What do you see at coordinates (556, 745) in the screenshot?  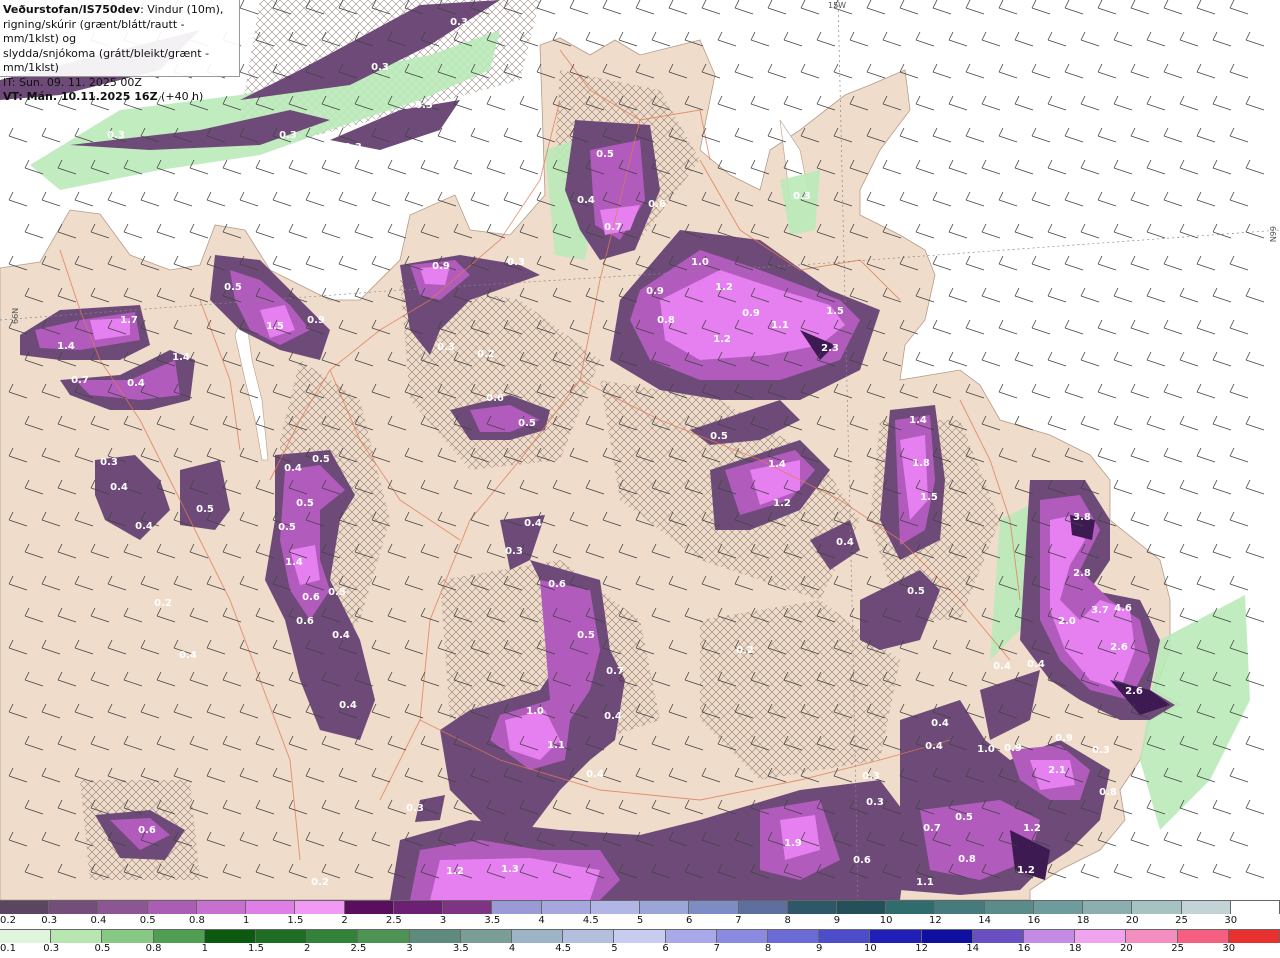 I see `precip-value: 1.1` at bounding box center [556, 745].